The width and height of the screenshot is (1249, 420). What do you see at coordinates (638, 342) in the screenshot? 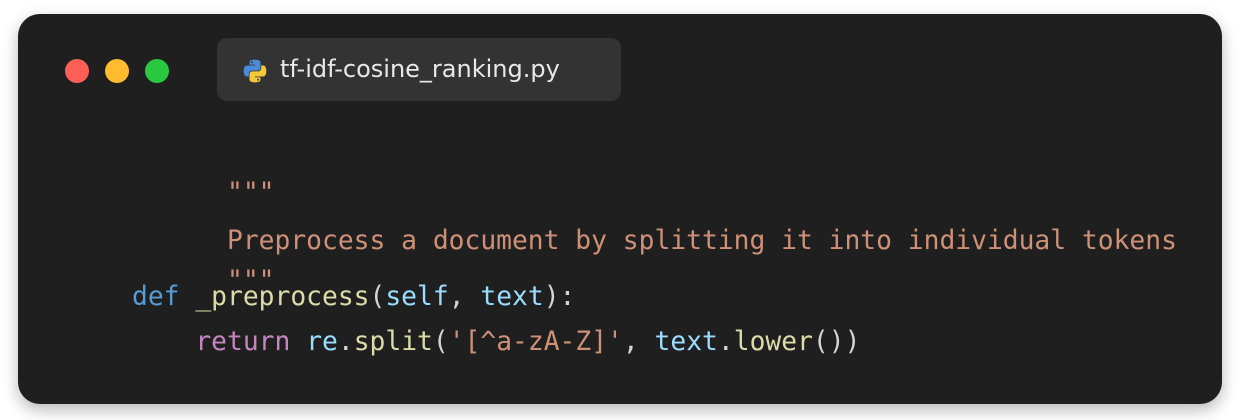
I see `arg-comma: ,` at bounding box center [638, 342].